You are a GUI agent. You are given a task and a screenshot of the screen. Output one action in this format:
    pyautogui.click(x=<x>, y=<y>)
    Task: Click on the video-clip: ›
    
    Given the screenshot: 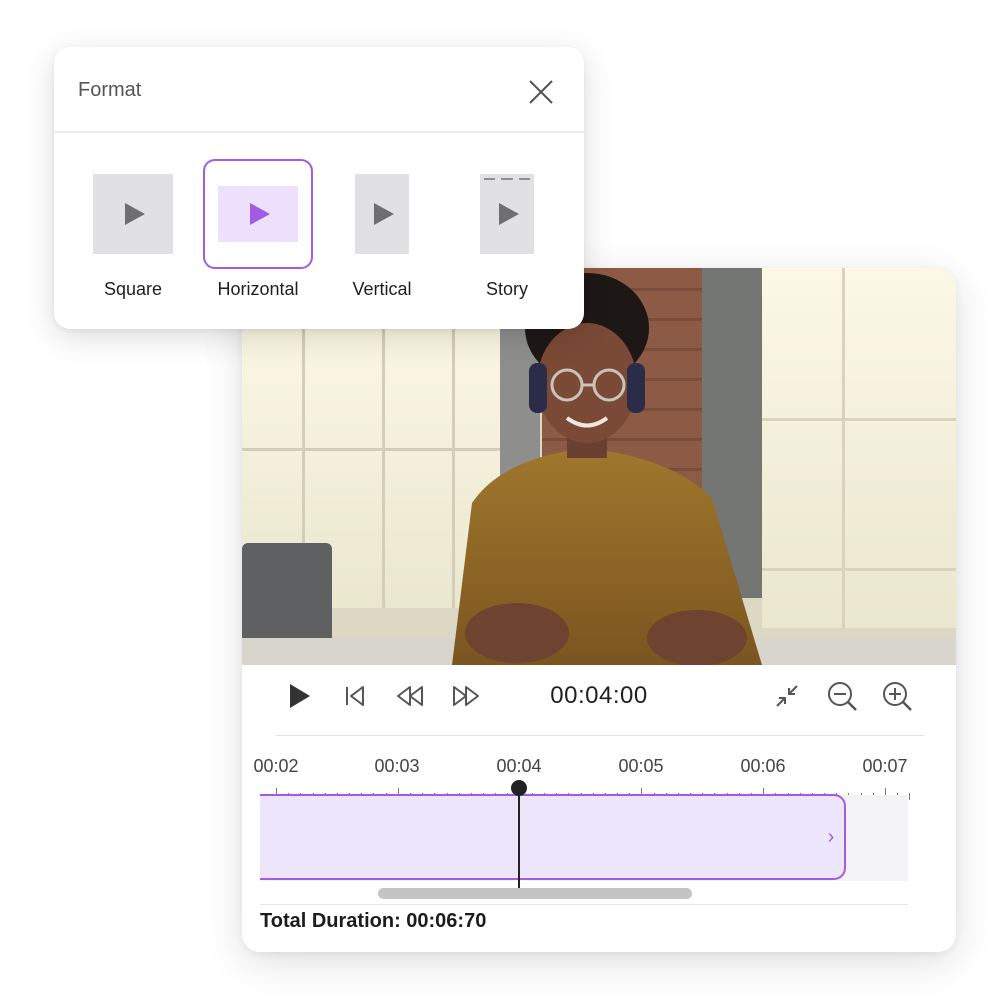 What is the action you would take?
    pyautogui.click(x=553, y=837)
    